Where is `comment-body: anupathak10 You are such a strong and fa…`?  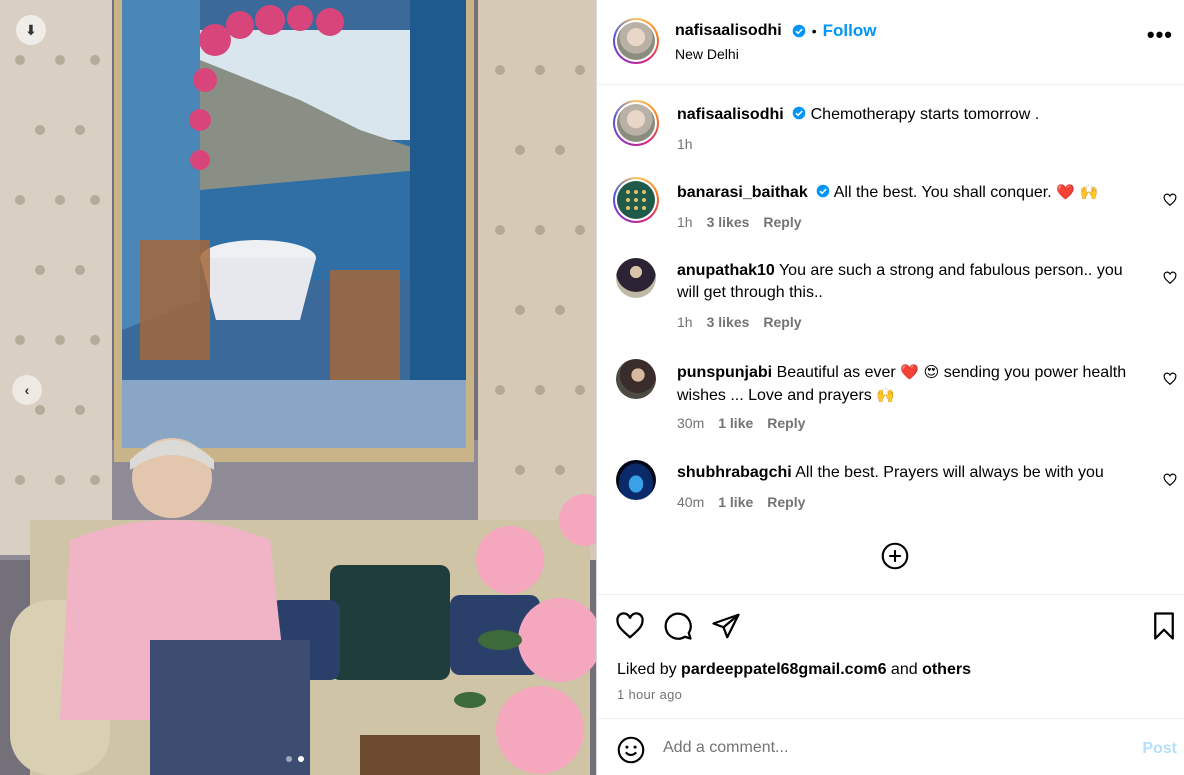 comment-body: anupathak10 You are such a strong and fa… is located at coordinates (912, 282).